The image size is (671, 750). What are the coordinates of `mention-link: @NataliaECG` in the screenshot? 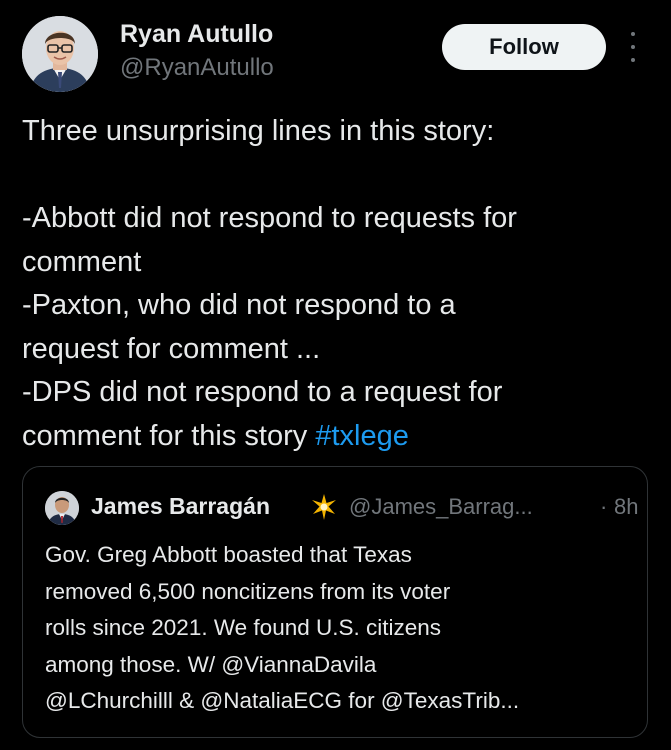 It's located at (271, 700).